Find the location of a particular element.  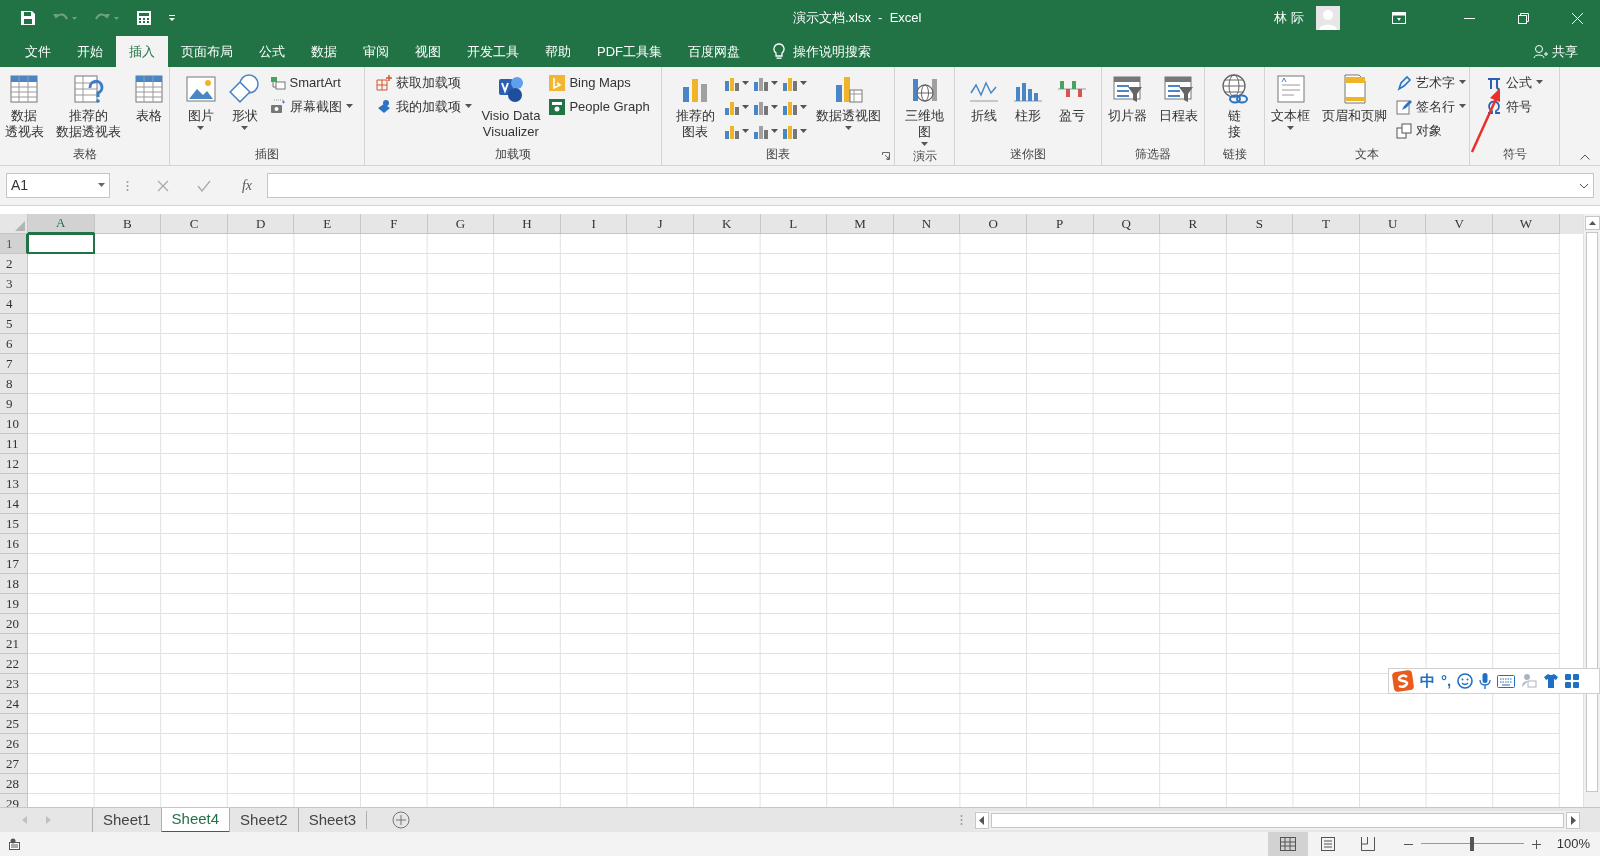

split-handle-icon is located at coordinates (962, 820).